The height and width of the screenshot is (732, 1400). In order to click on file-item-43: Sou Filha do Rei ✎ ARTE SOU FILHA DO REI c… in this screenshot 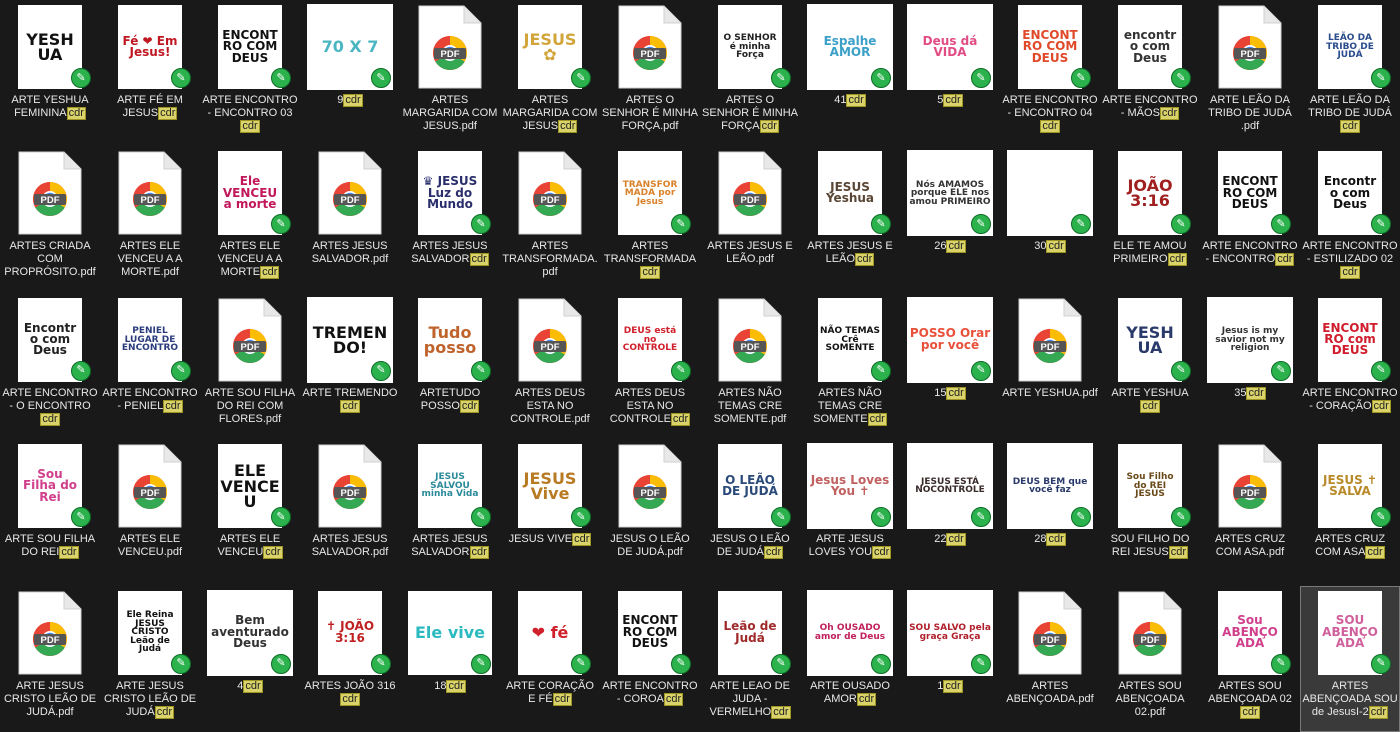, I will do `click(50, 512)`.